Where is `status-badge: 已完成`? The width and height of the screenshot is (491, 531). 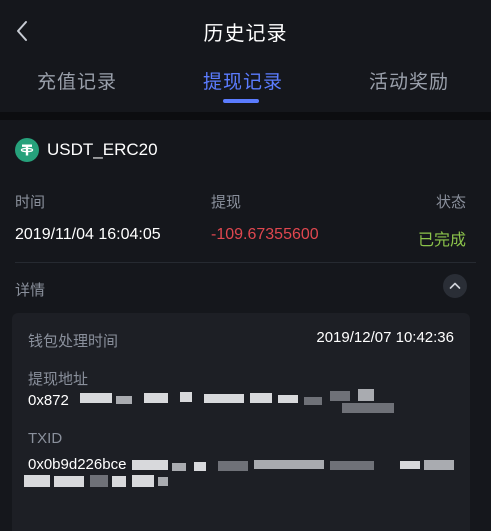
status-badge: 已完成 is located at coordinates (441, 240).